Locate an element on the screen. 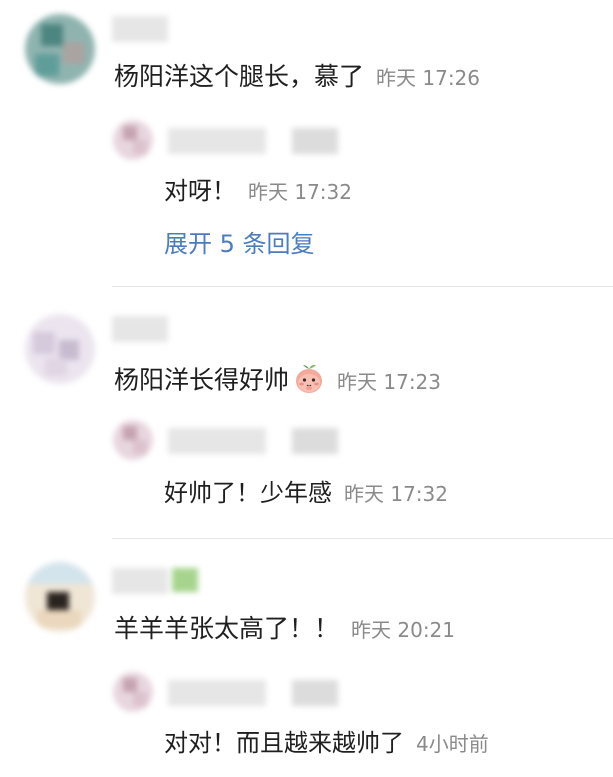  reply-3: 对对！而且越来越帅了 4小时前 is located at coordinates (326, 743).